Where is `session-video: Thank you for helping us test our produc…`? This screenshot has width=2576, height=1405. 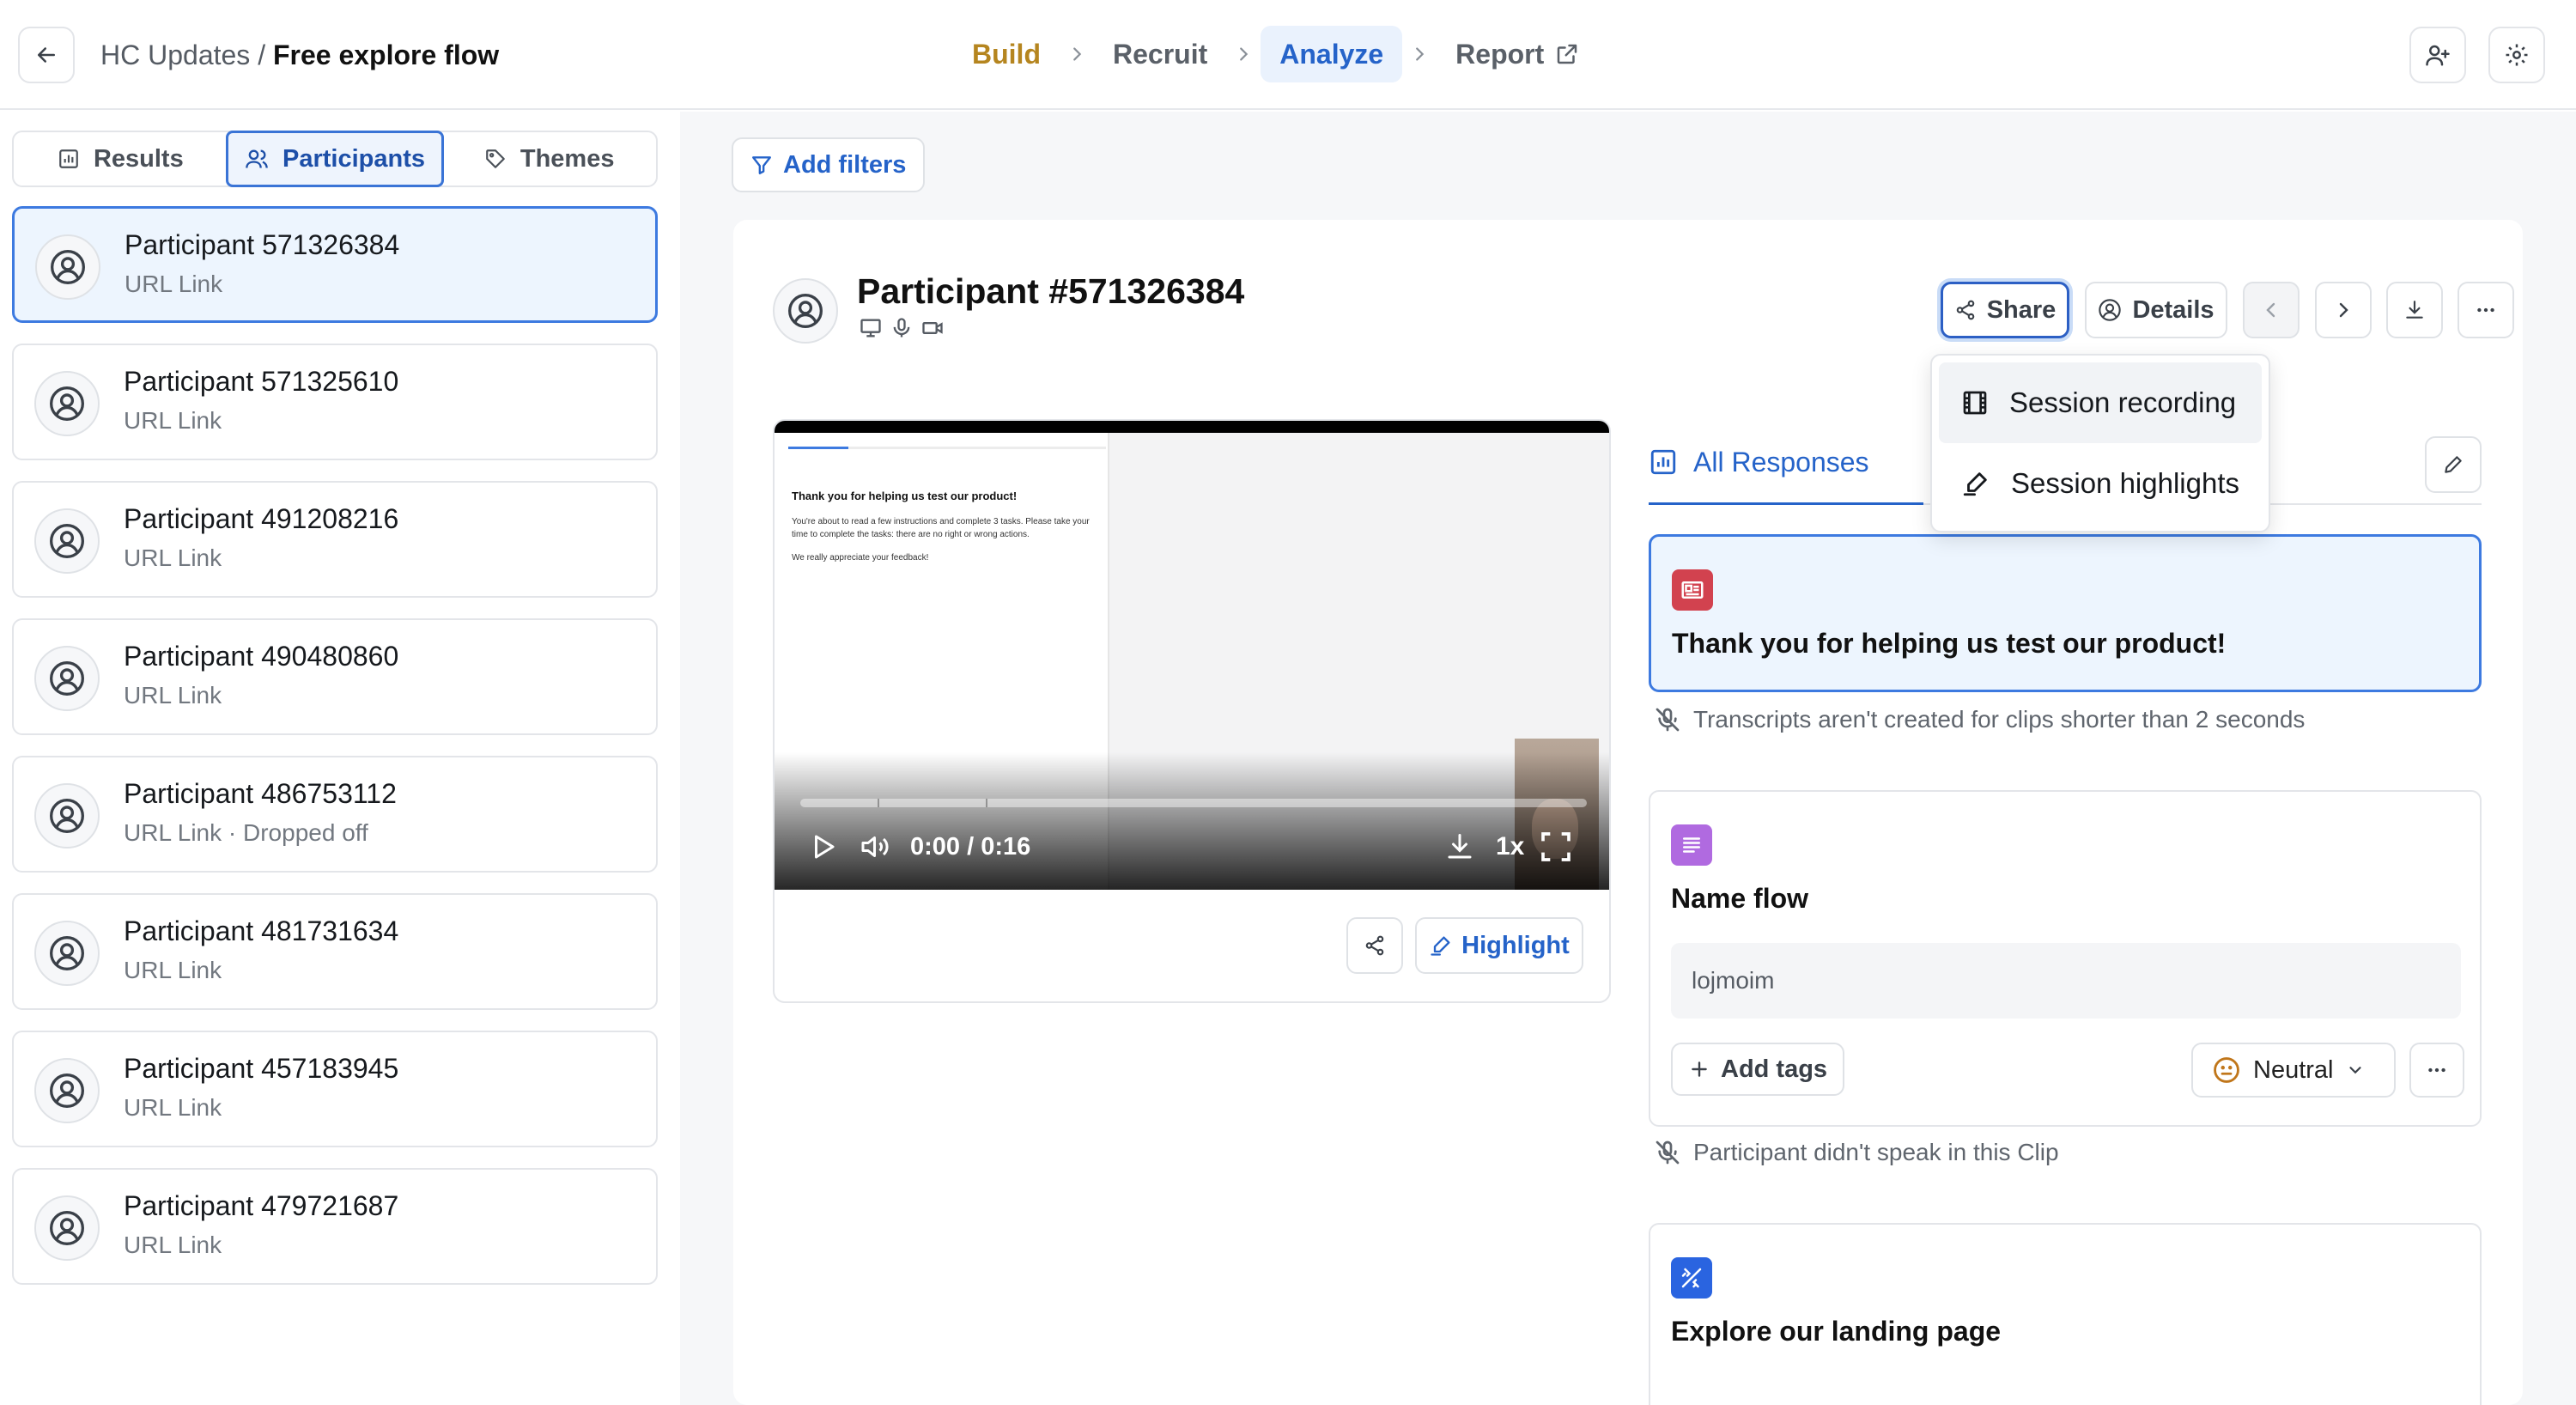
session-video: Thank you for helping us test our produc… is located at coordinates (1192, 655).